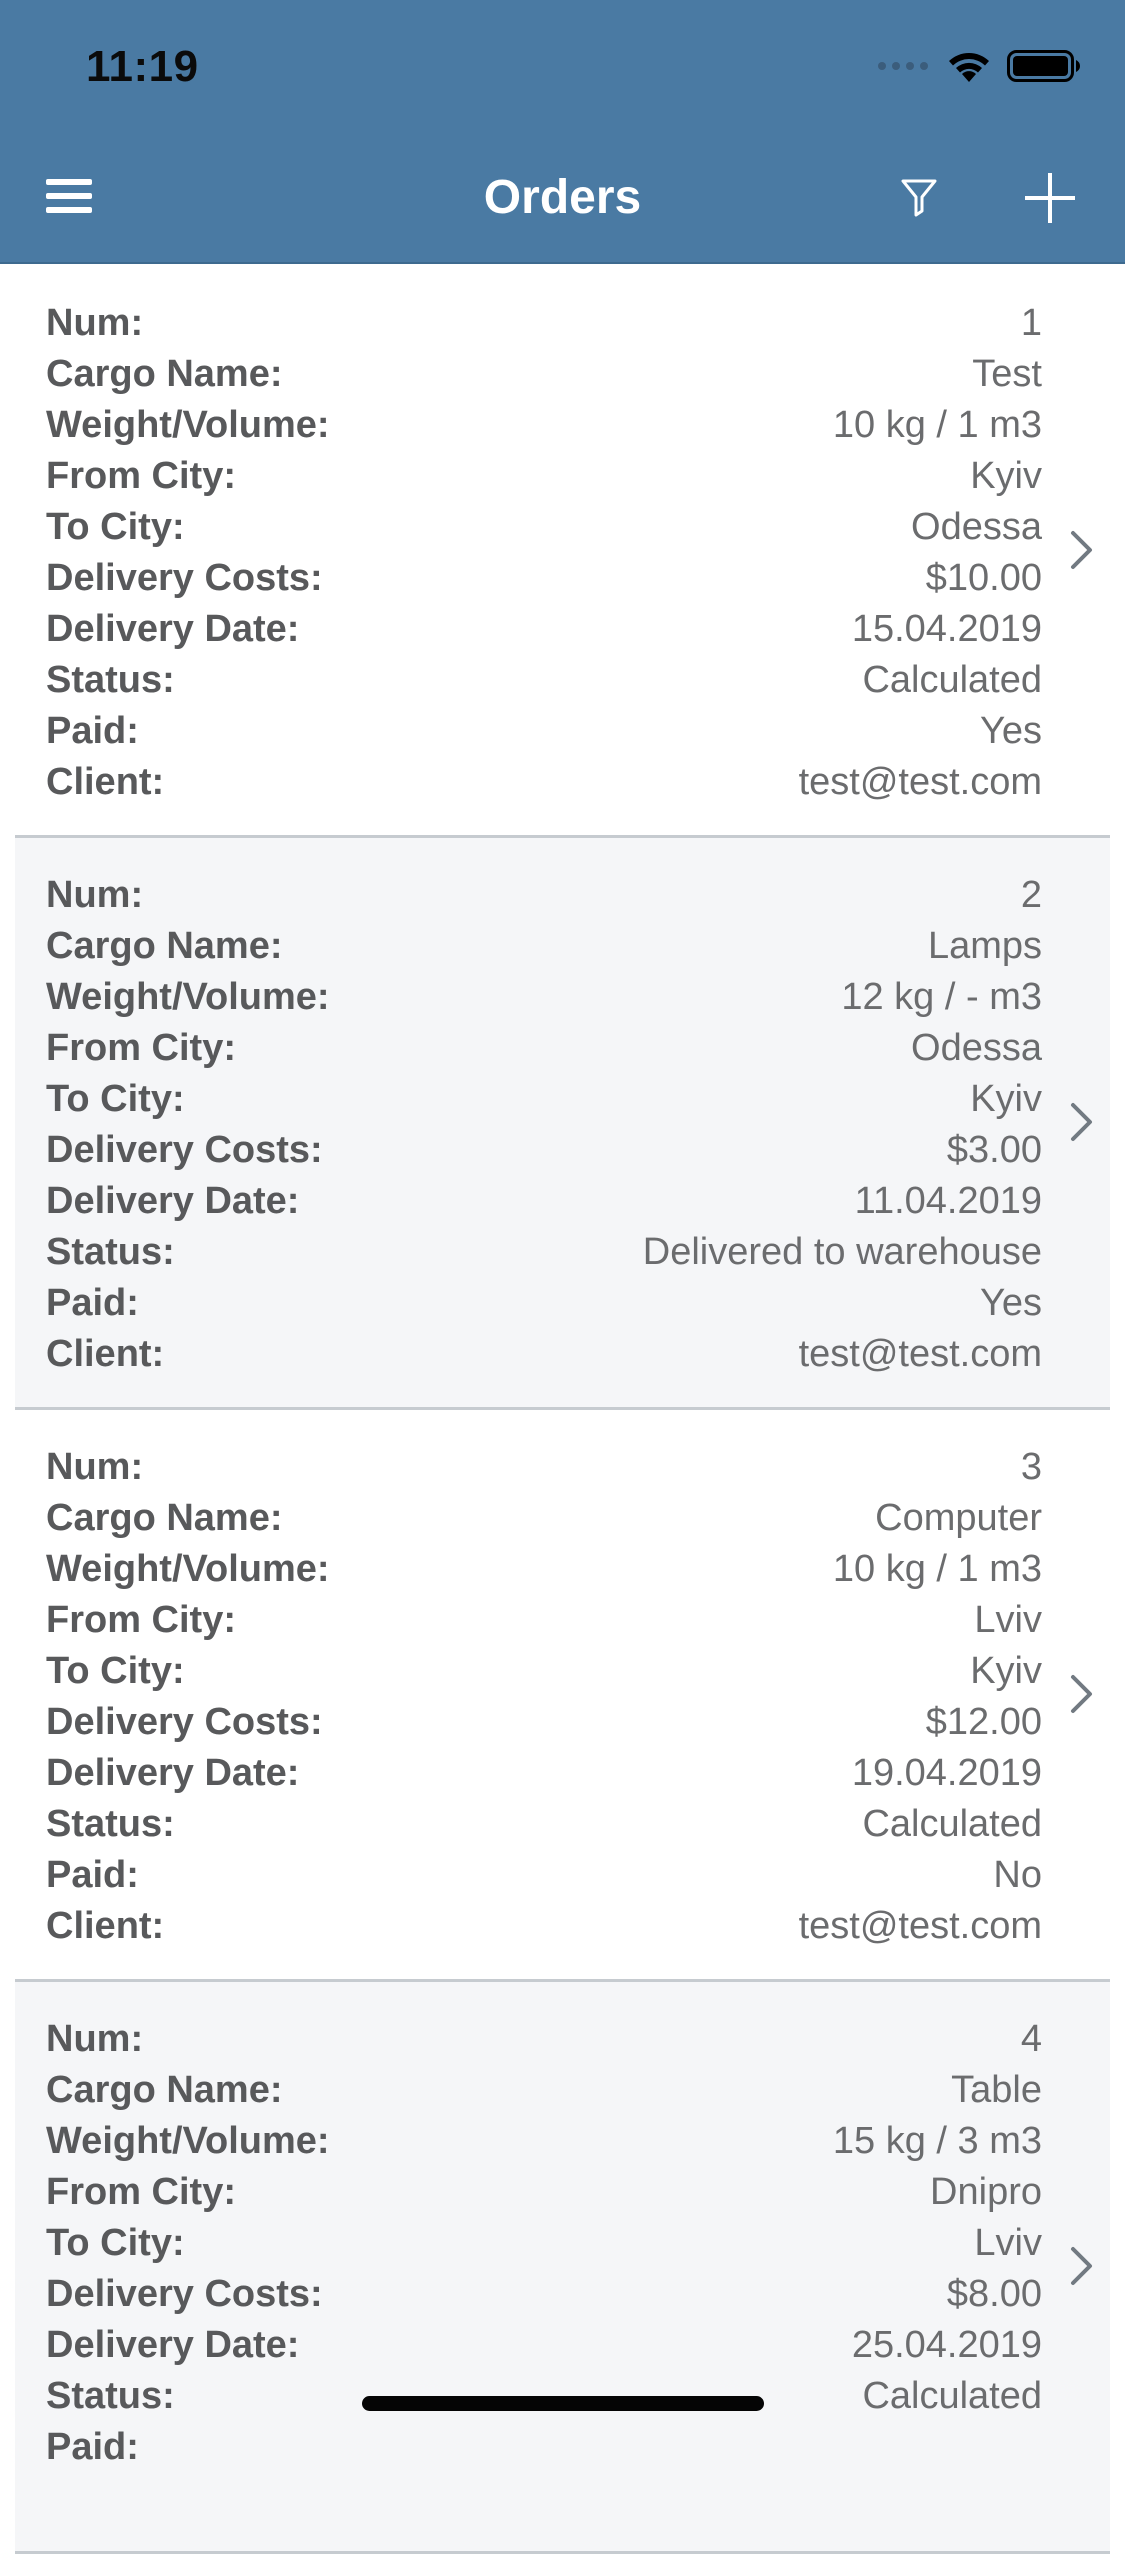  I want to click on field-value: 15.04.2019, so click(946, 629).